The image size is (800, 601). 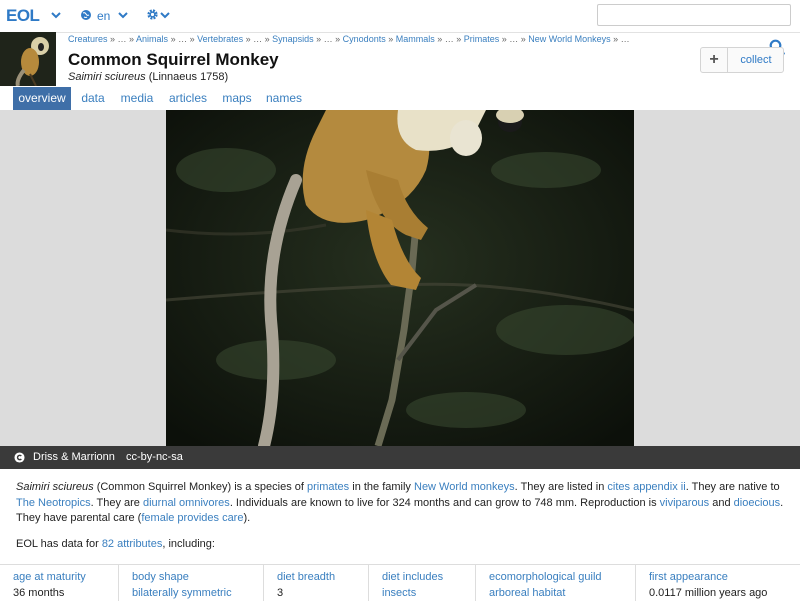 What do you see at coordinates (188, 544) in the screenshot?
I see `data-lead-suffix: , including:` at bounding box center [188, 544].